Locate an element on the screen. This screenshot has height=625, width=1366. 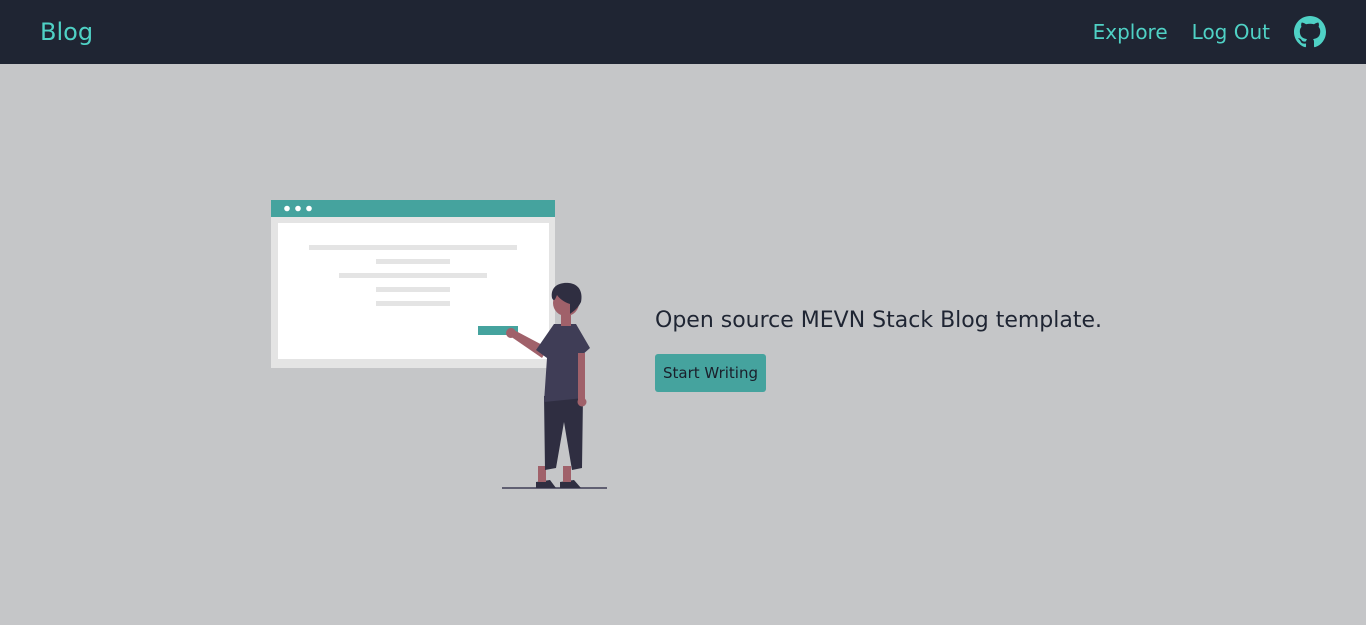
navbar: Blog Explore Log Out is located at coordinates (683, 32).